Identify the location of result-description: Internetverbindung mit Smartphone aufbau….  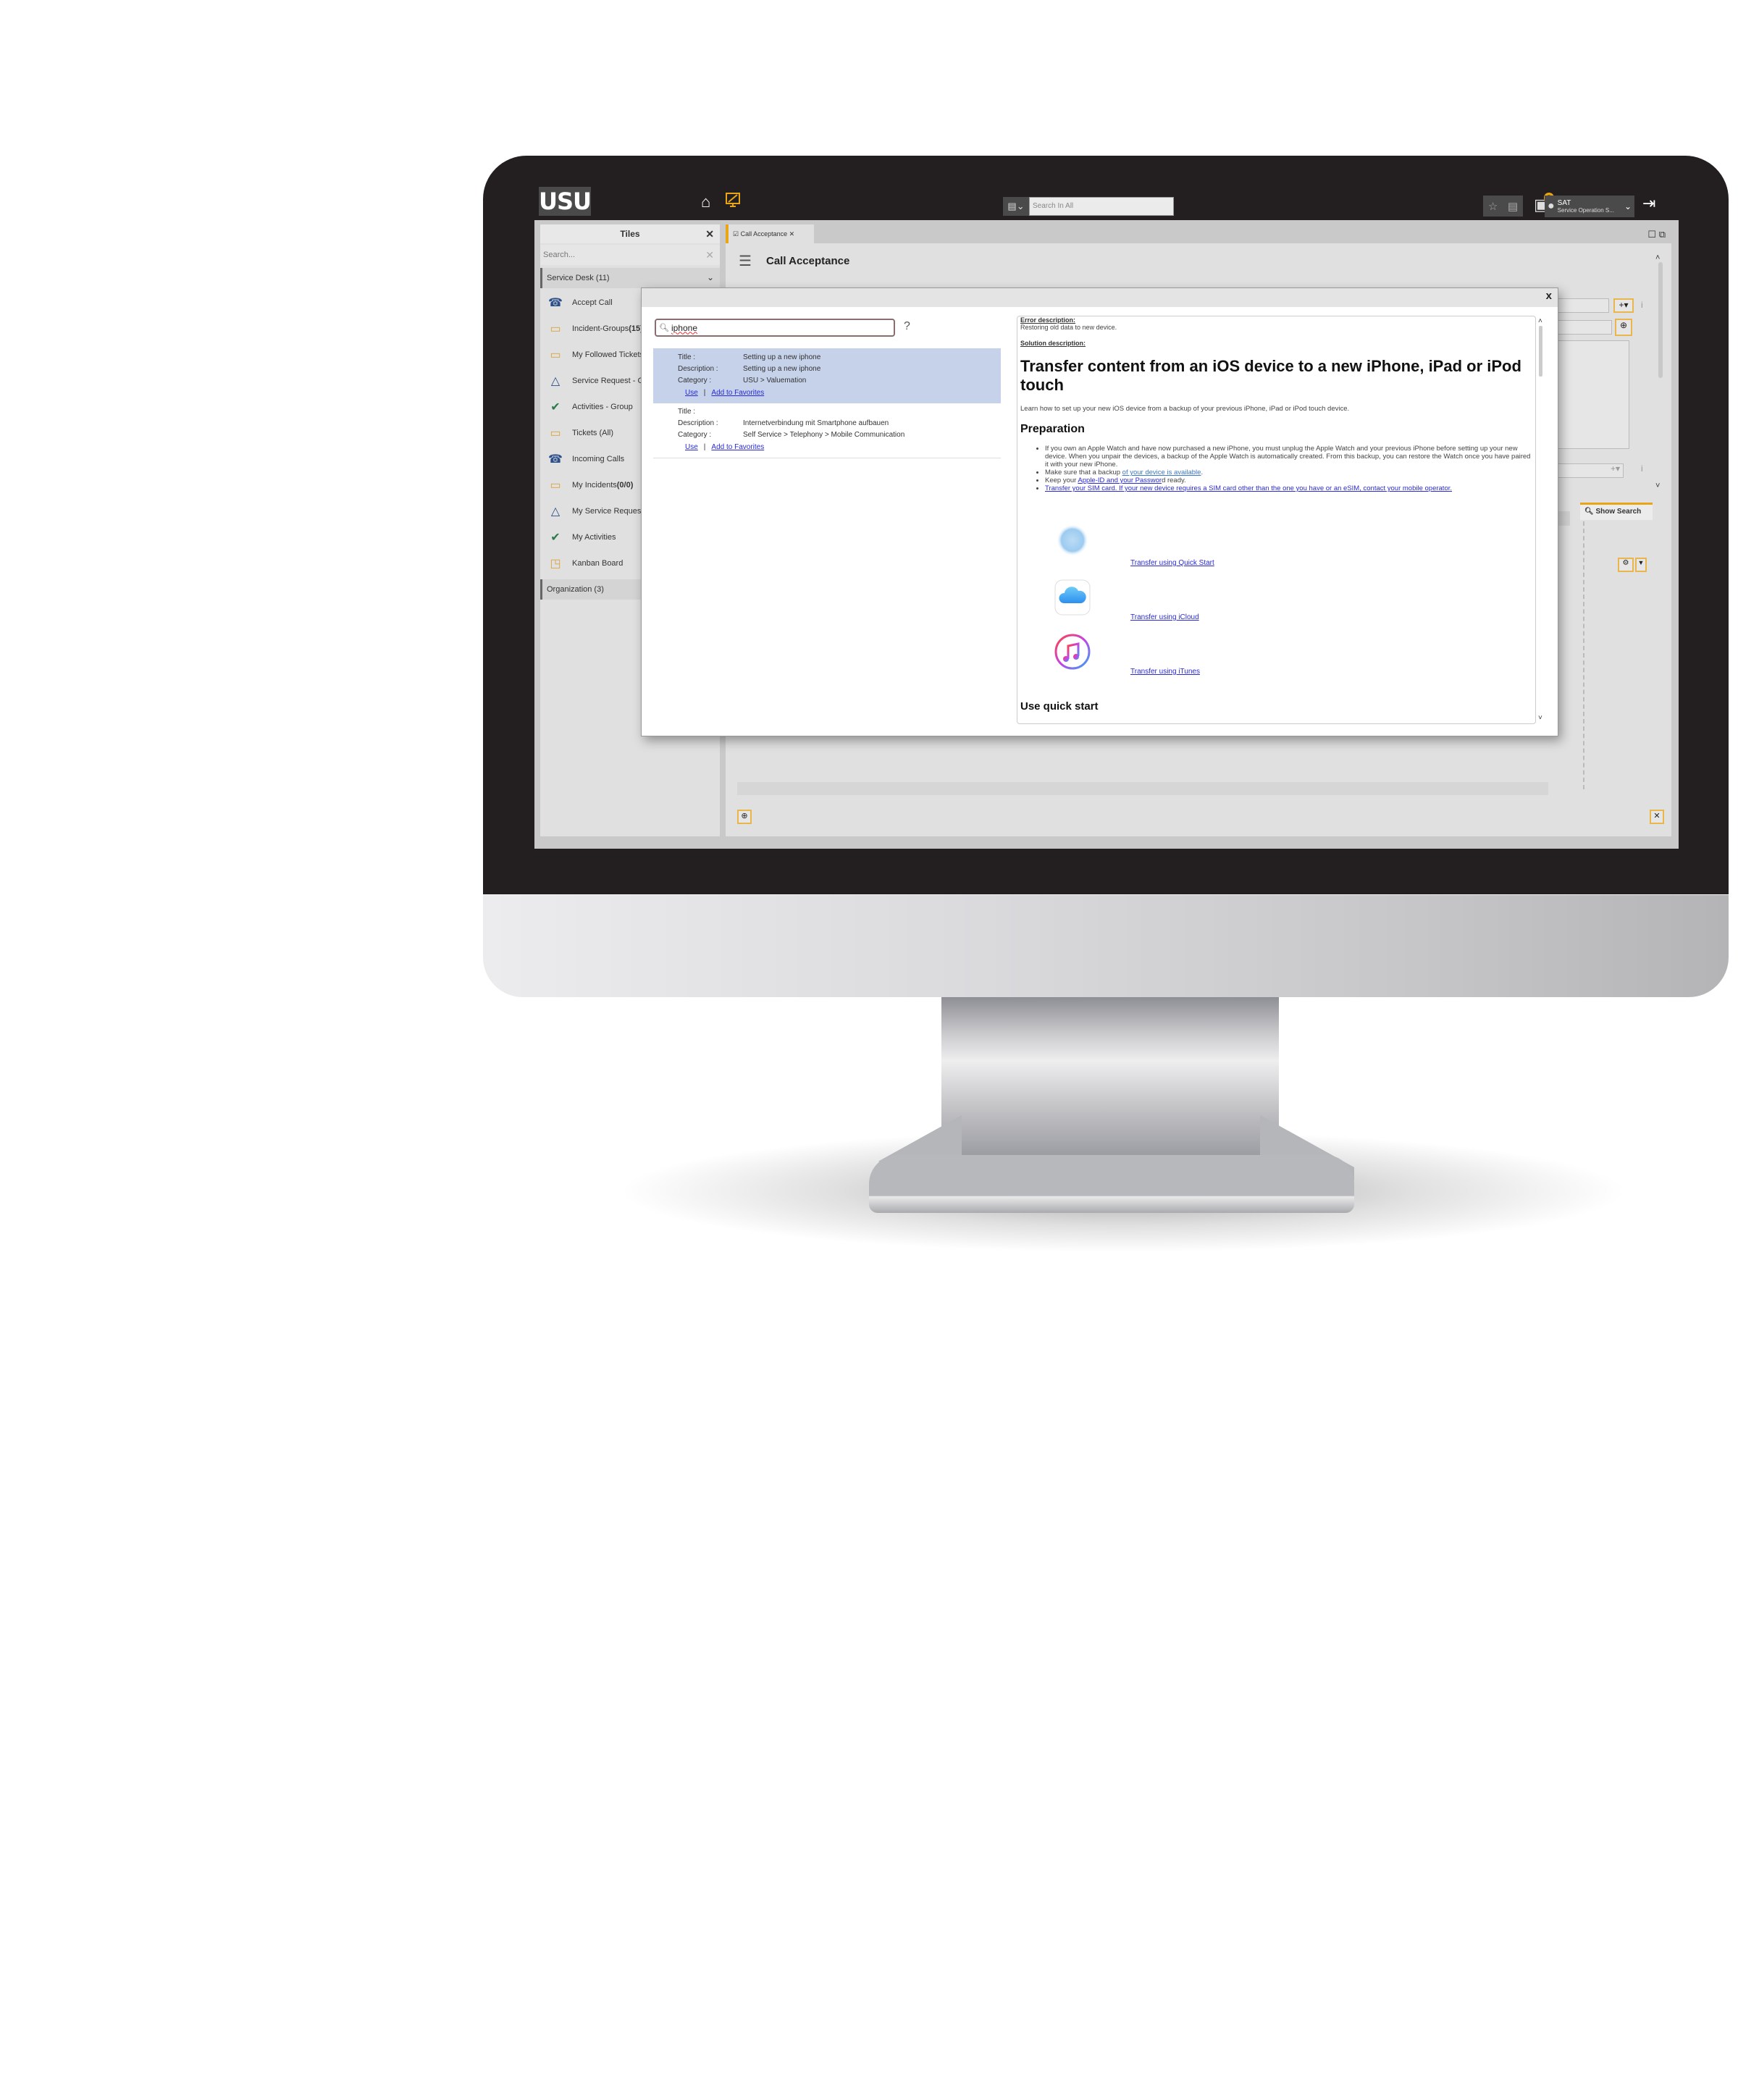
(816, 423).